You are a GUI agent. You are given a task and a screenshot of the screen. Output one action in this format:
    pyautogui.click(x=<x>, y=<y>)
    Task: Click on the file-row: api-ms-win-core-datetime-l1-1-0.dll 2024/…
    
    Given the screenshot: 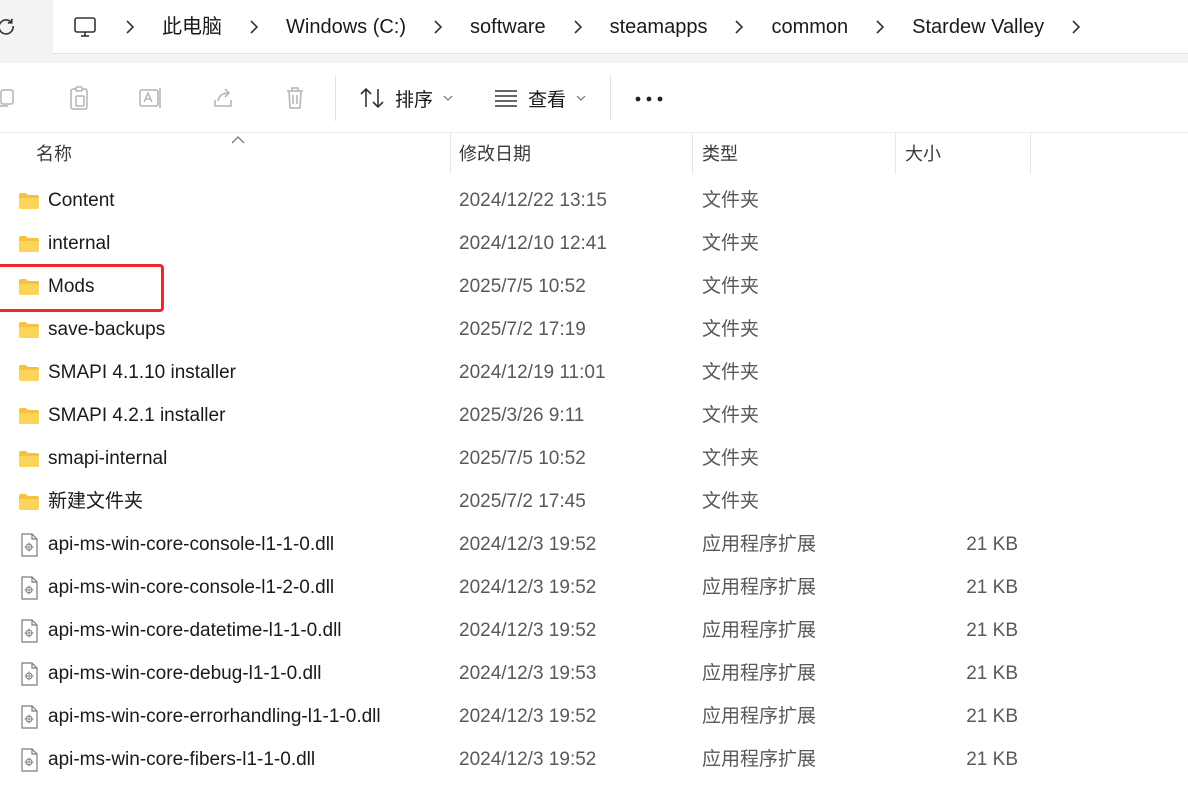 What is the action you would take?
    pyautogui.click(x=594, y=630)
    